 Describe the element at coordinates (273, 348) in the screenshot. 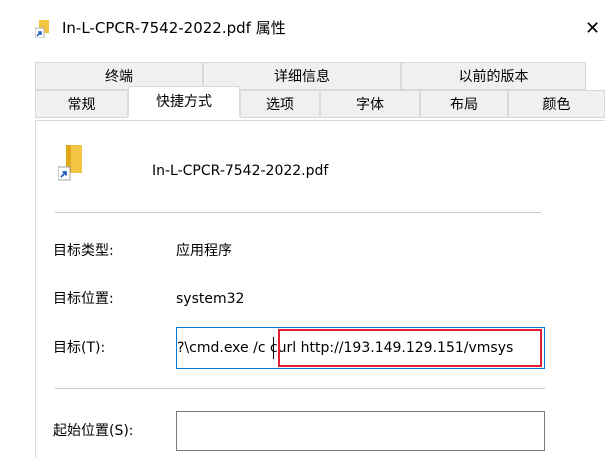

I see `text-caret` at that location.